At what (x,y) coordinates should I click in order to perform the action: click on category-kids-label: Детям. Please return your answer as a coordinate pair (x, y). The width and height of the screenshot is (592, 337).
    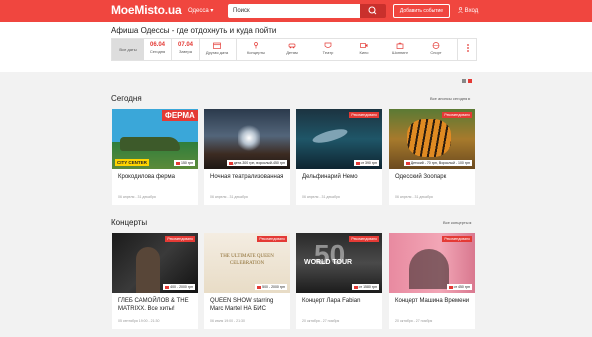
    Looking at the image, I should click on (292, 52).